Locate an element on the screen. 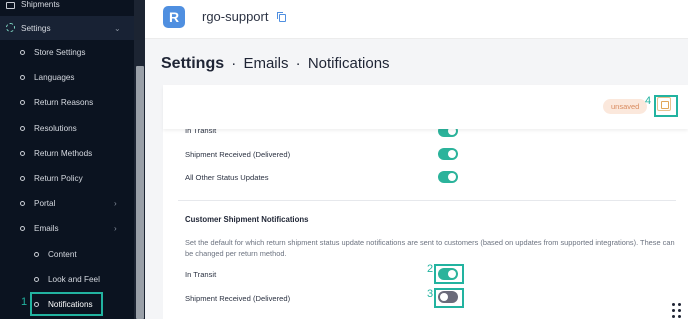 This screenshot has width=688, height=319. sidebar-item-return-methods: Return Methods is located at coordinates (67, 153).